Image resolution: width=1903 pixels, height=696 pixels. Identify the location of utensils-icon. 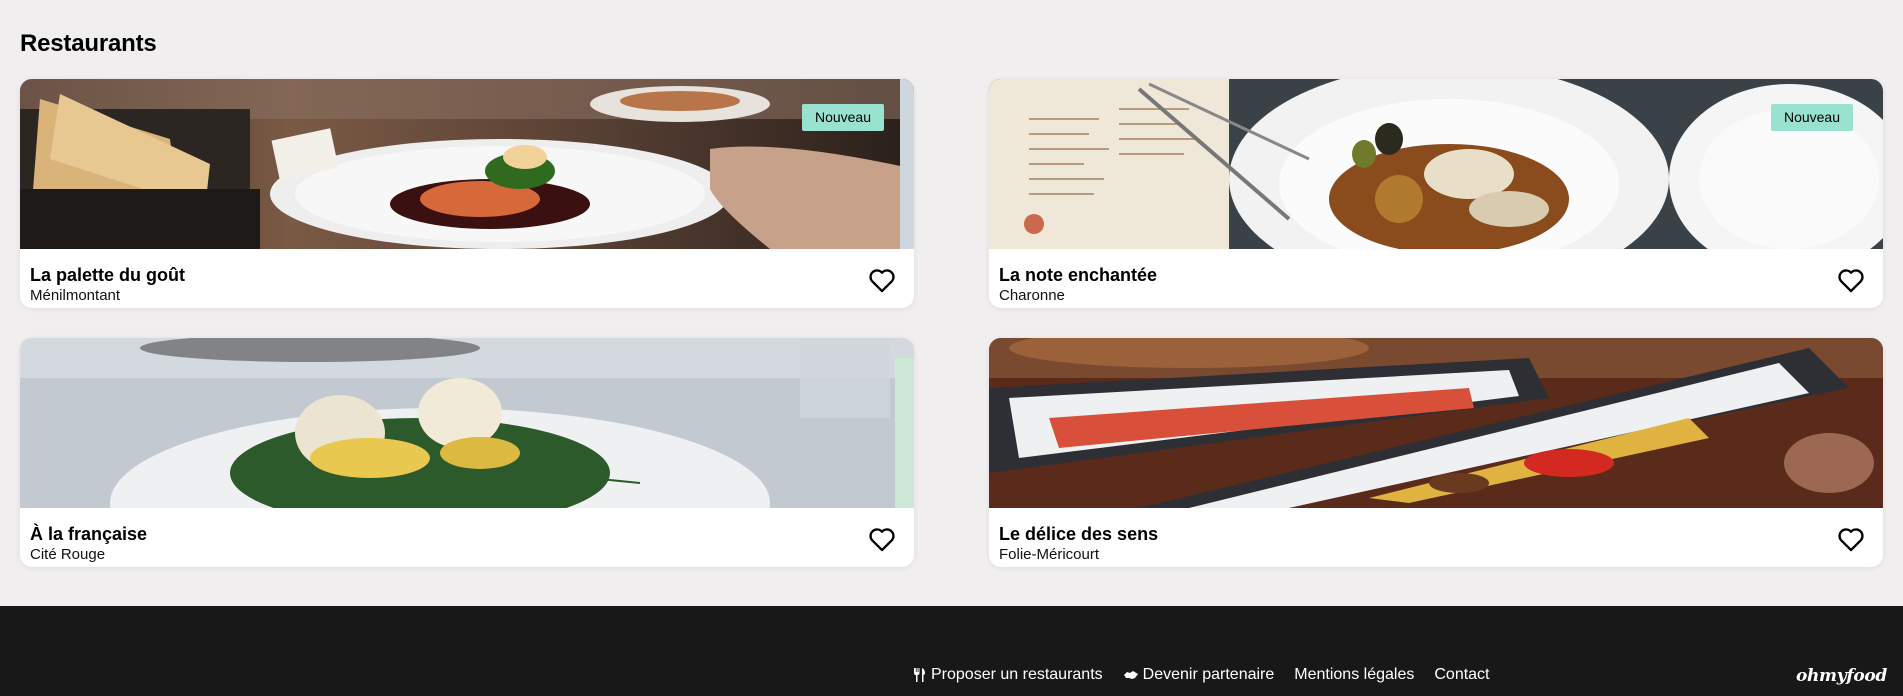
(919, 675).